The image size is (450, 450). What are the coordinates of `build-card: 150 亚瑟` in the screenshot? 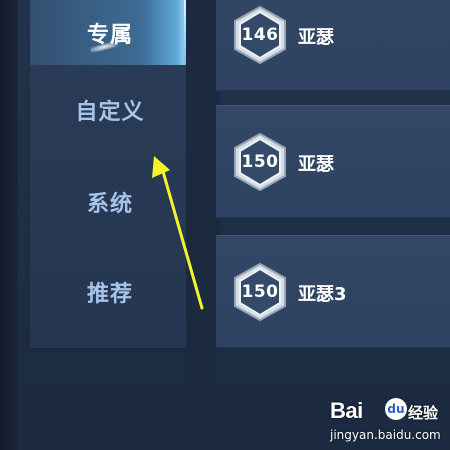 It's located at (333, 161).